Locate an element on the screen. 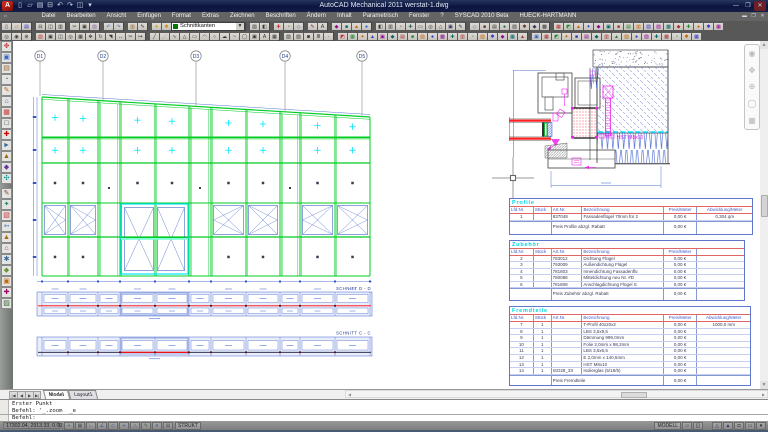 The height and width of the screenshot is (432, 768). tool-z-icon: ▩ is located at coordinates (544, 26).